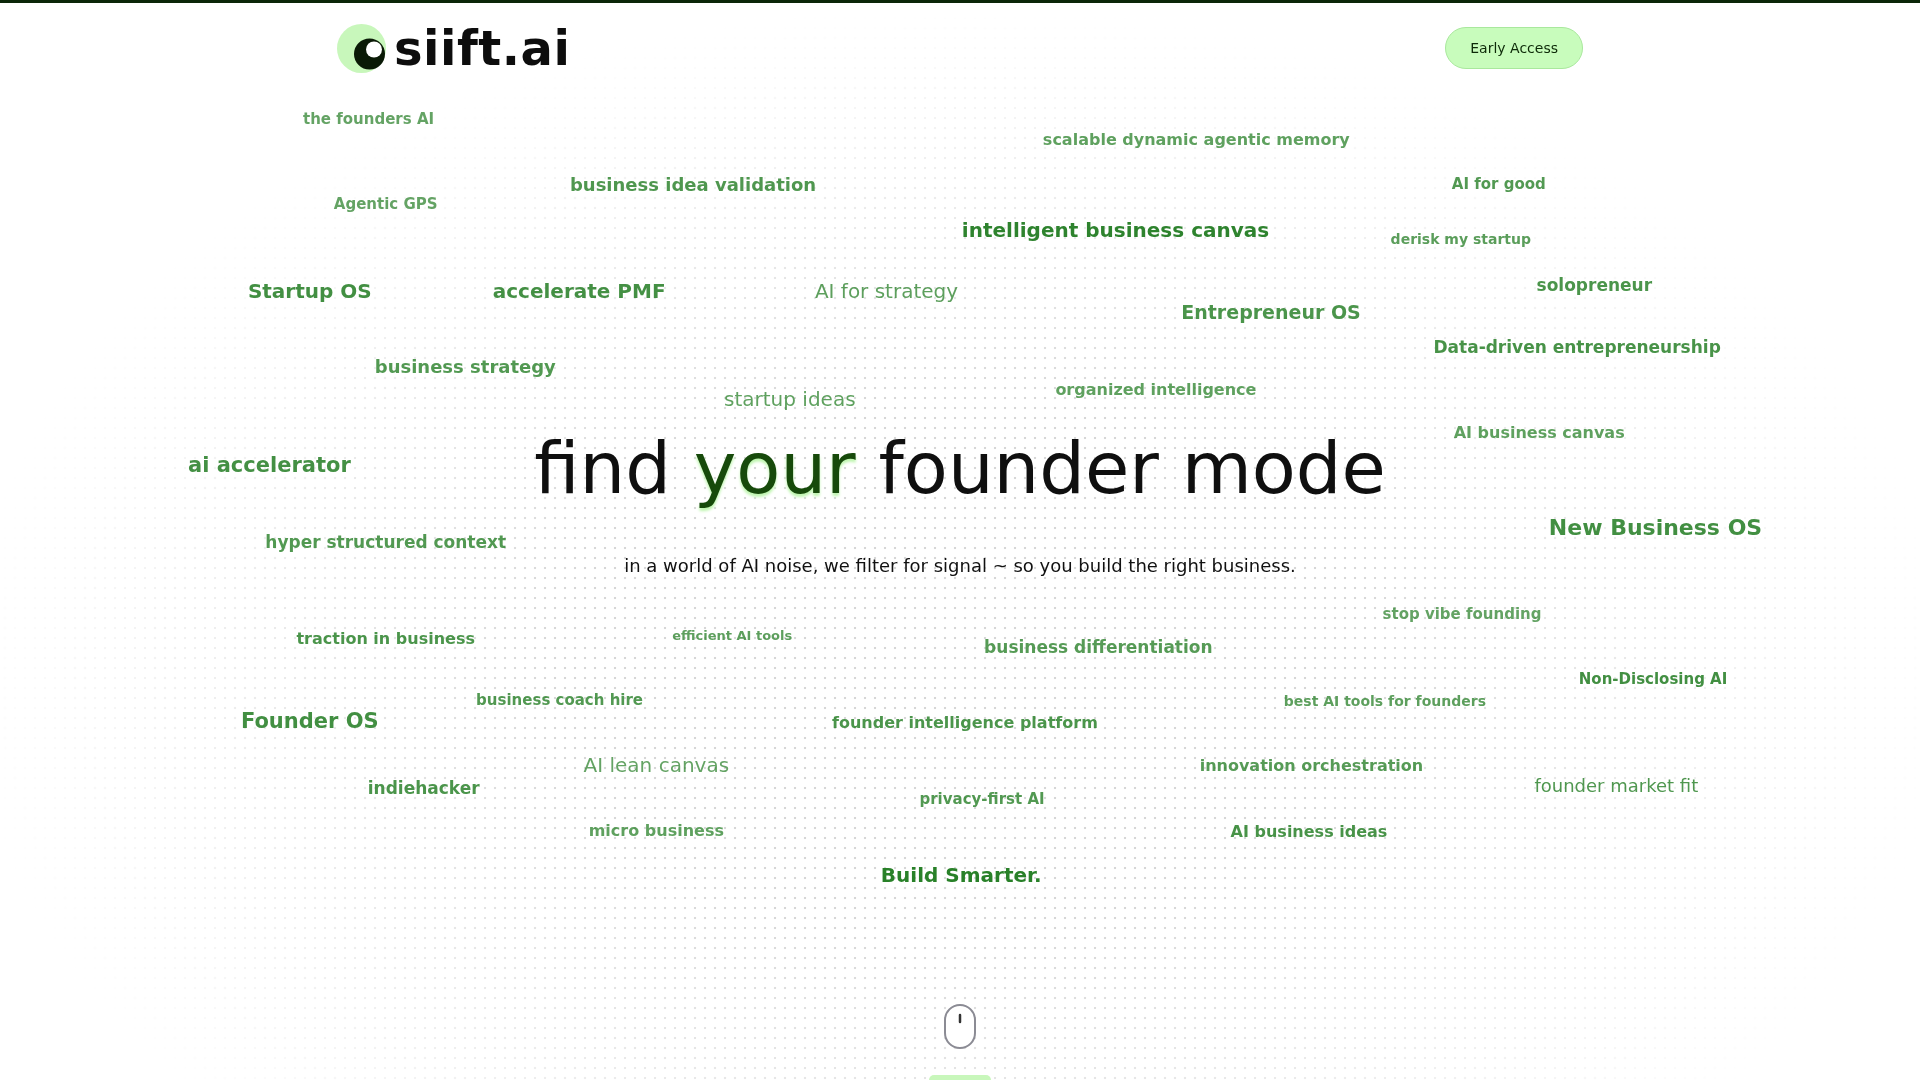 This screenshot has height=1080, width=1920. What do you see at coordinates (1498, 183) in the screenshot?
I see `keyword-text: AI for good` at bounding box center [1498, 183].